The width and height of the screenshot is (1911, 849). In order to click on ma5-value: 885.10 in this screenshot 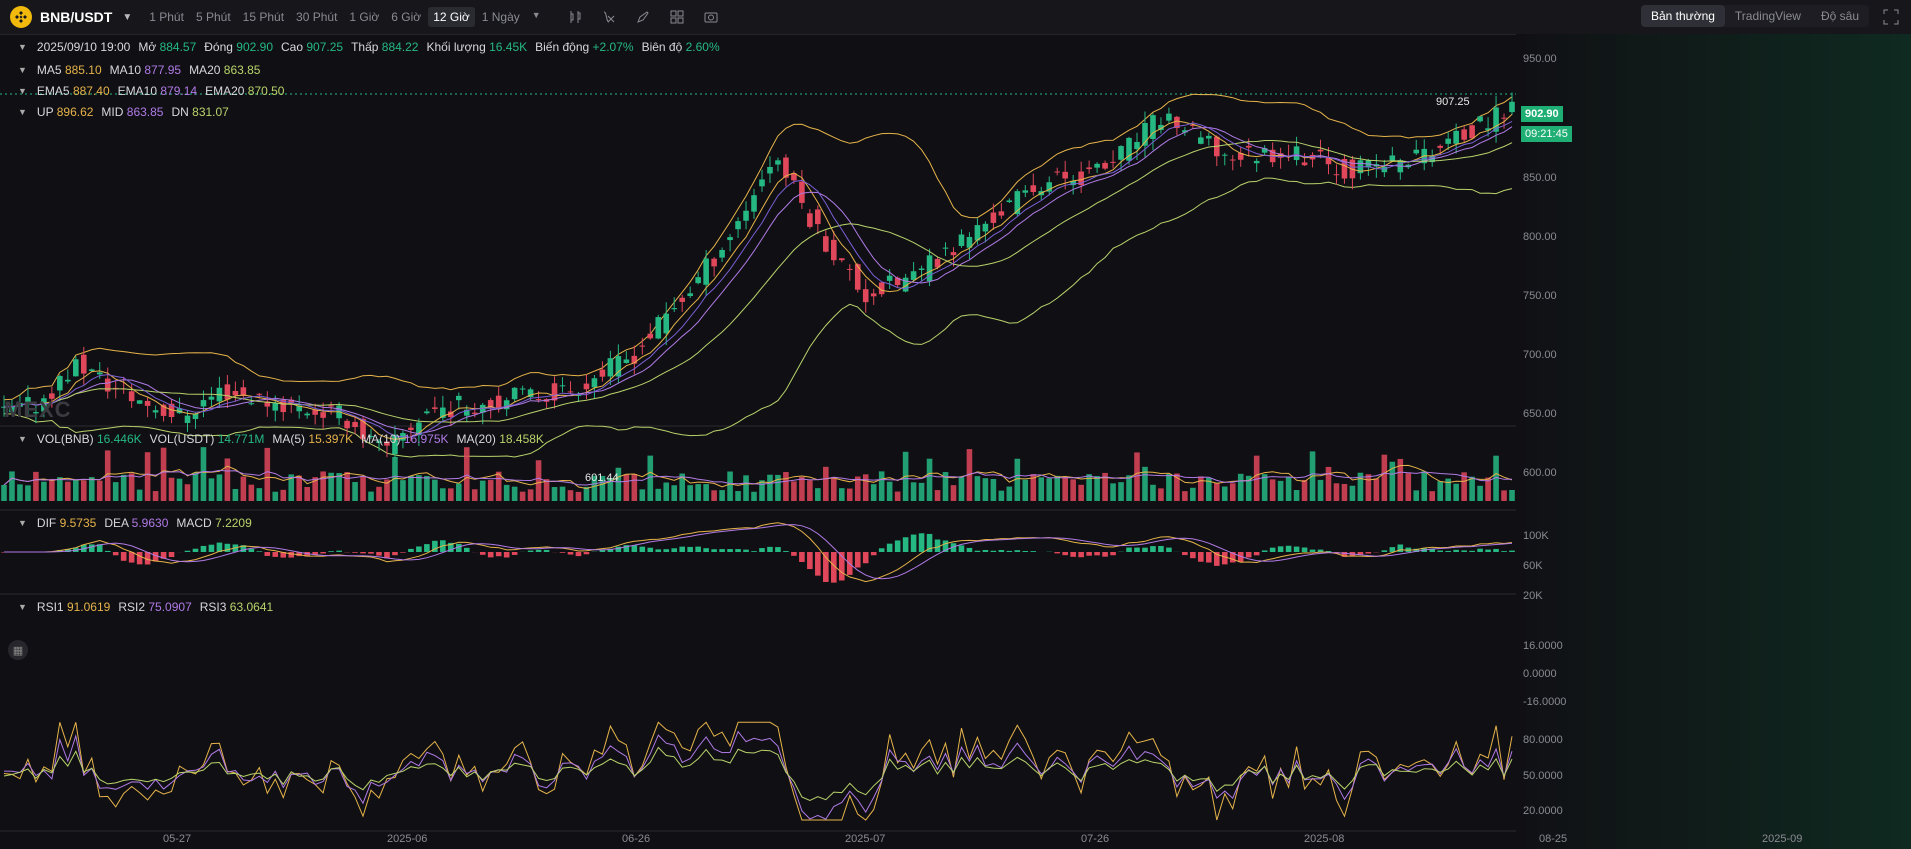, I will do `click(83, 70)`.